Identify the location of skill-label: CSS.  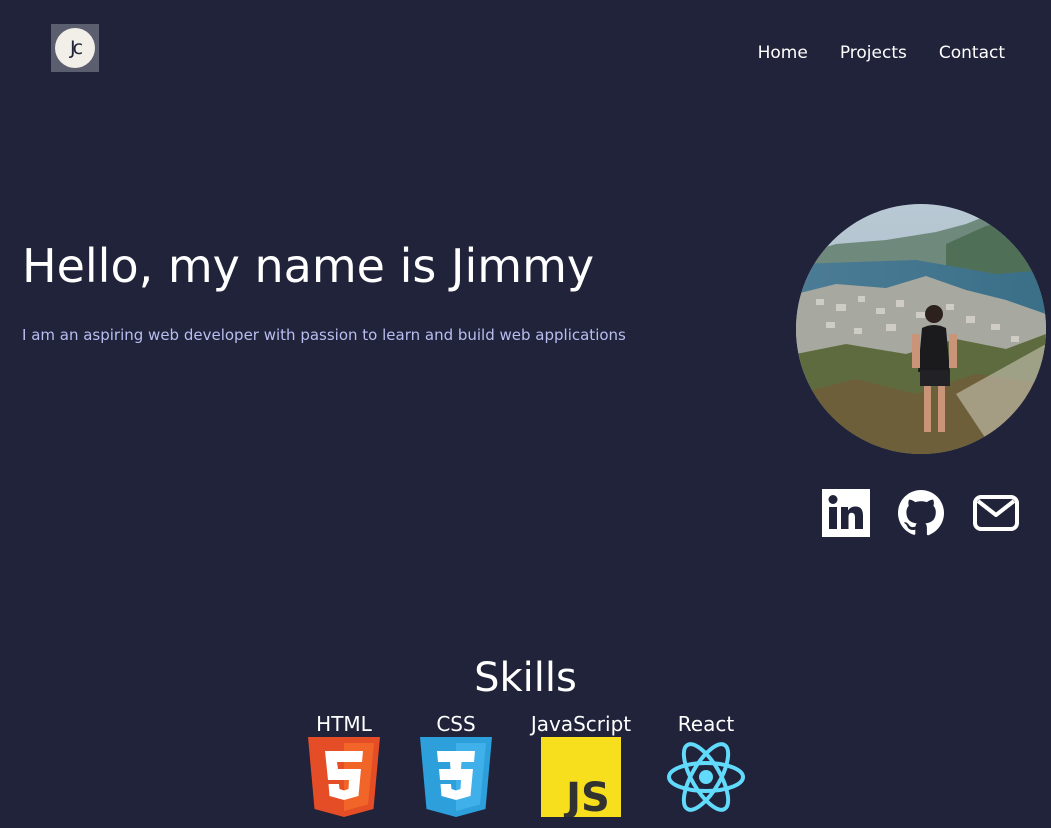
(456, 724).